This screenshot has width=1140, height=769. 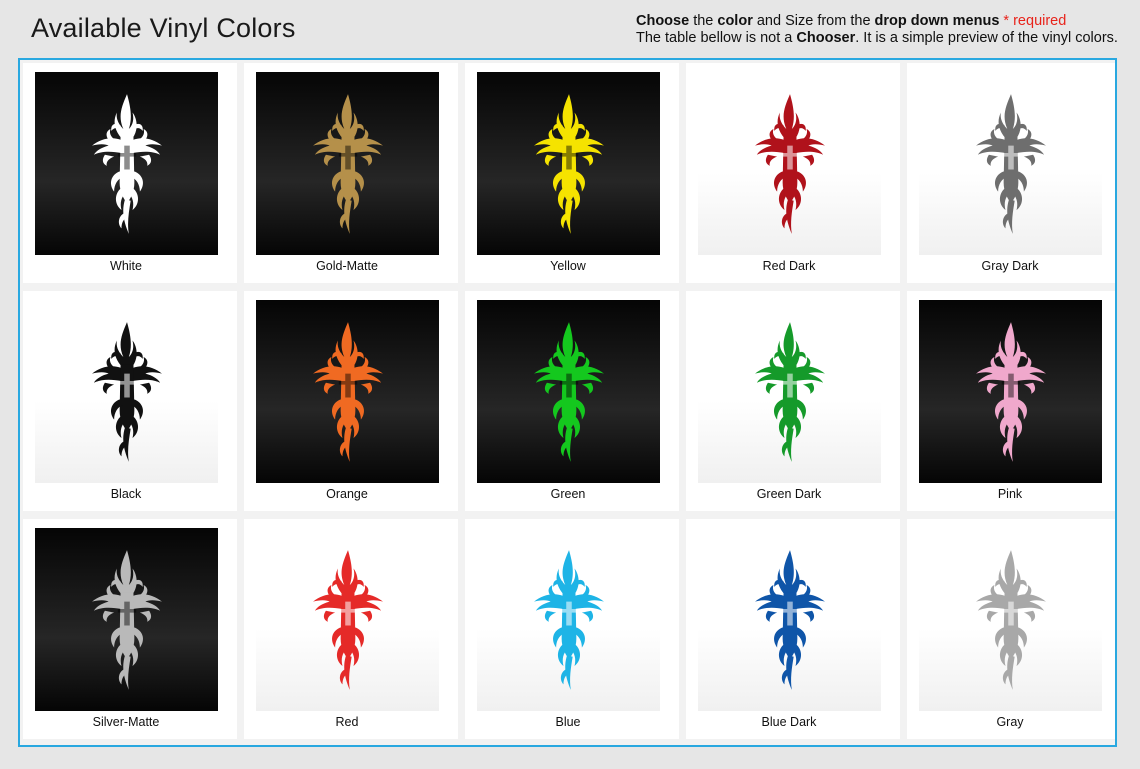 I want to click on color-swatch-cell: Red, so click(x=351, y=629).